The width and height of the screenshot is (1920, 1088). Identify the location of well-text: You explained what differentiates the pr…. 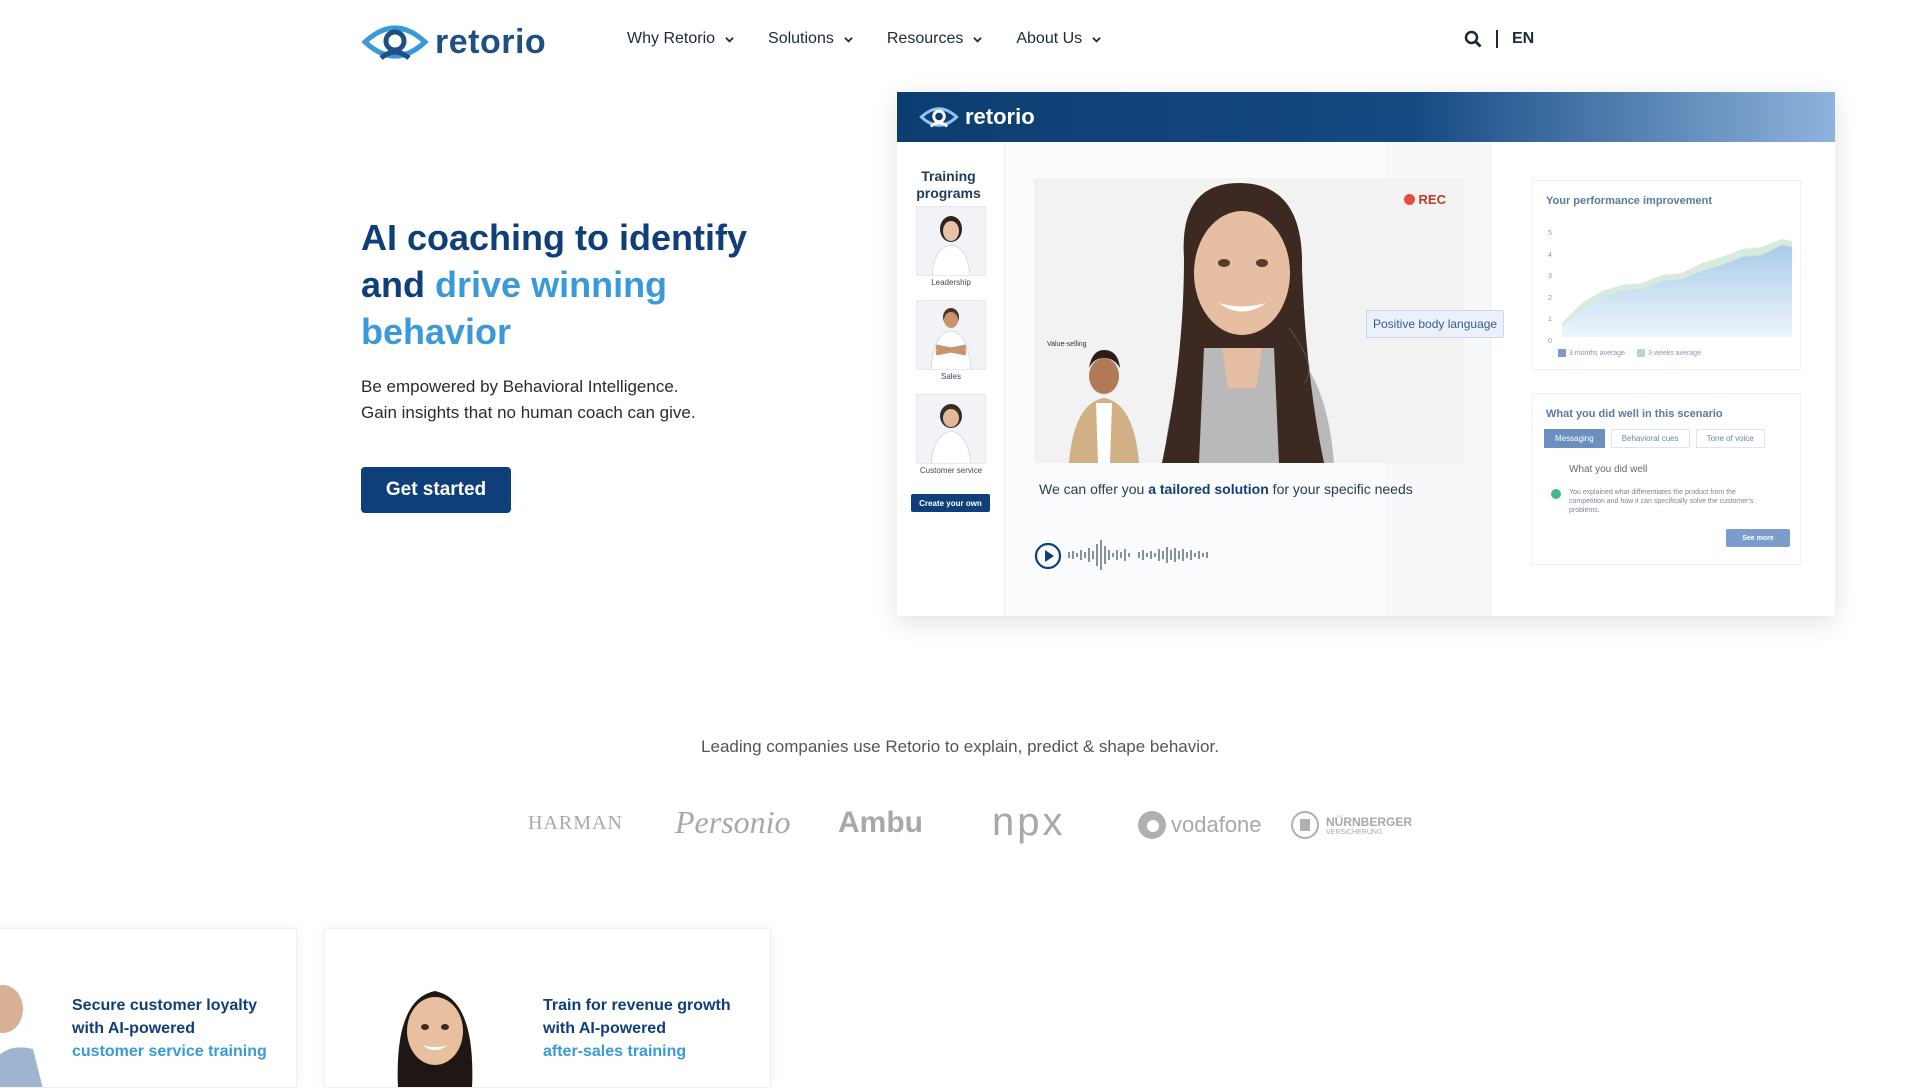
(1661, 501).